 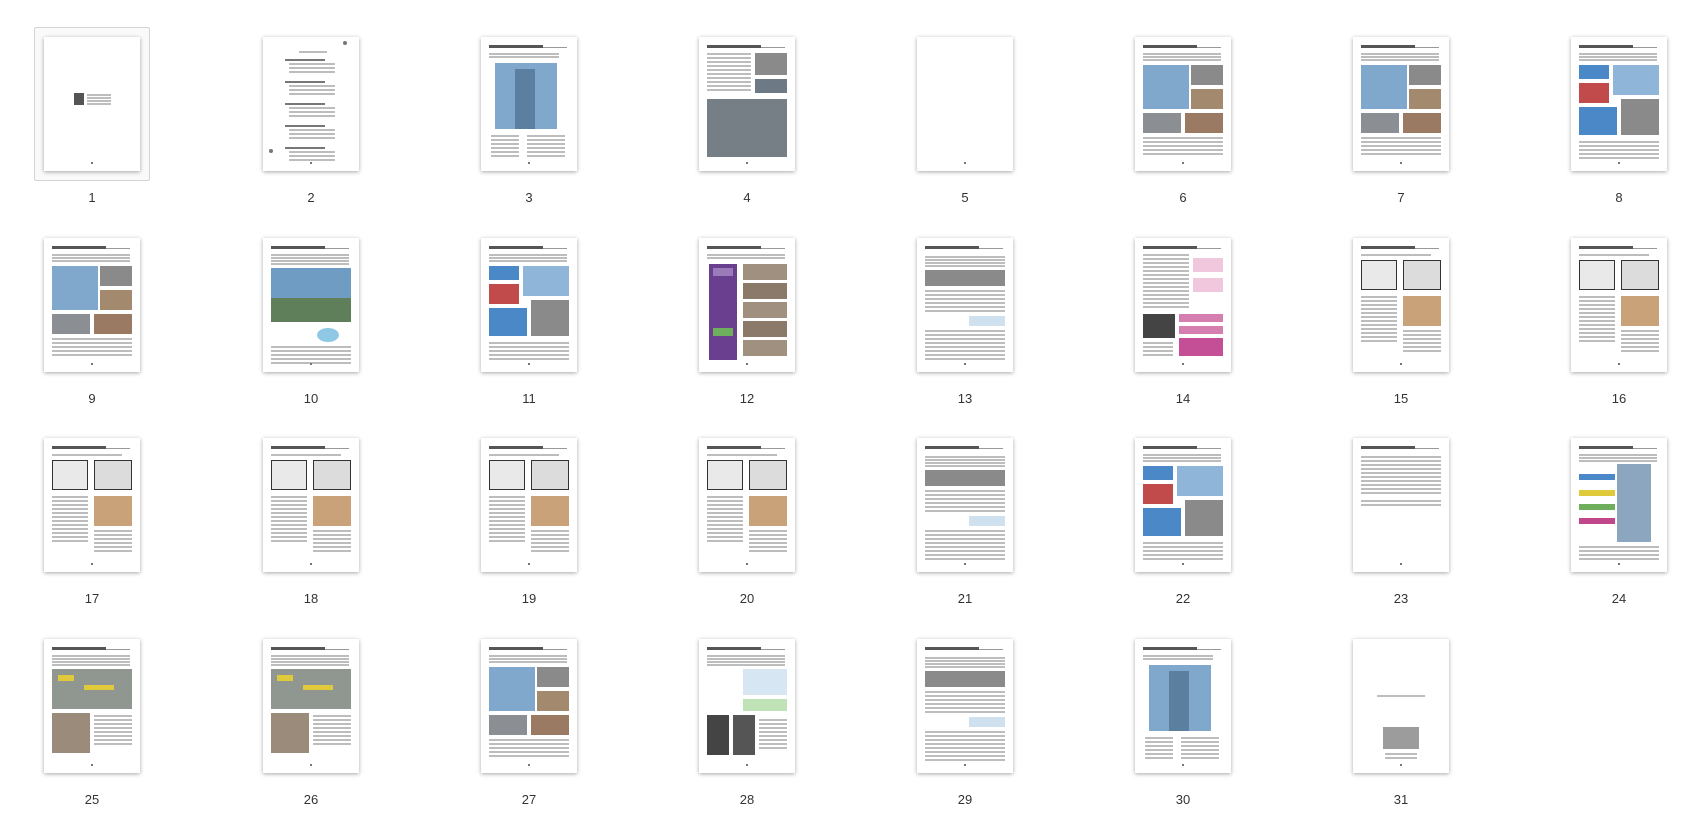 I want to click on page-thumbnail: 1, so click(x=96, y=125).